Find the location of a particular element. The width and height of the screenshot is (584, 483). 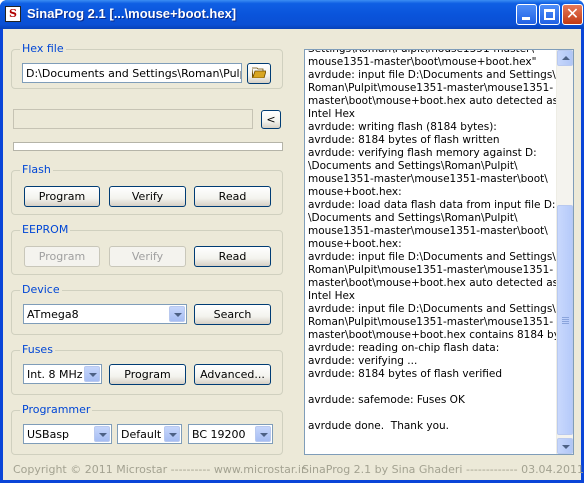

maximize-icon is located at coordinates (549, 14).